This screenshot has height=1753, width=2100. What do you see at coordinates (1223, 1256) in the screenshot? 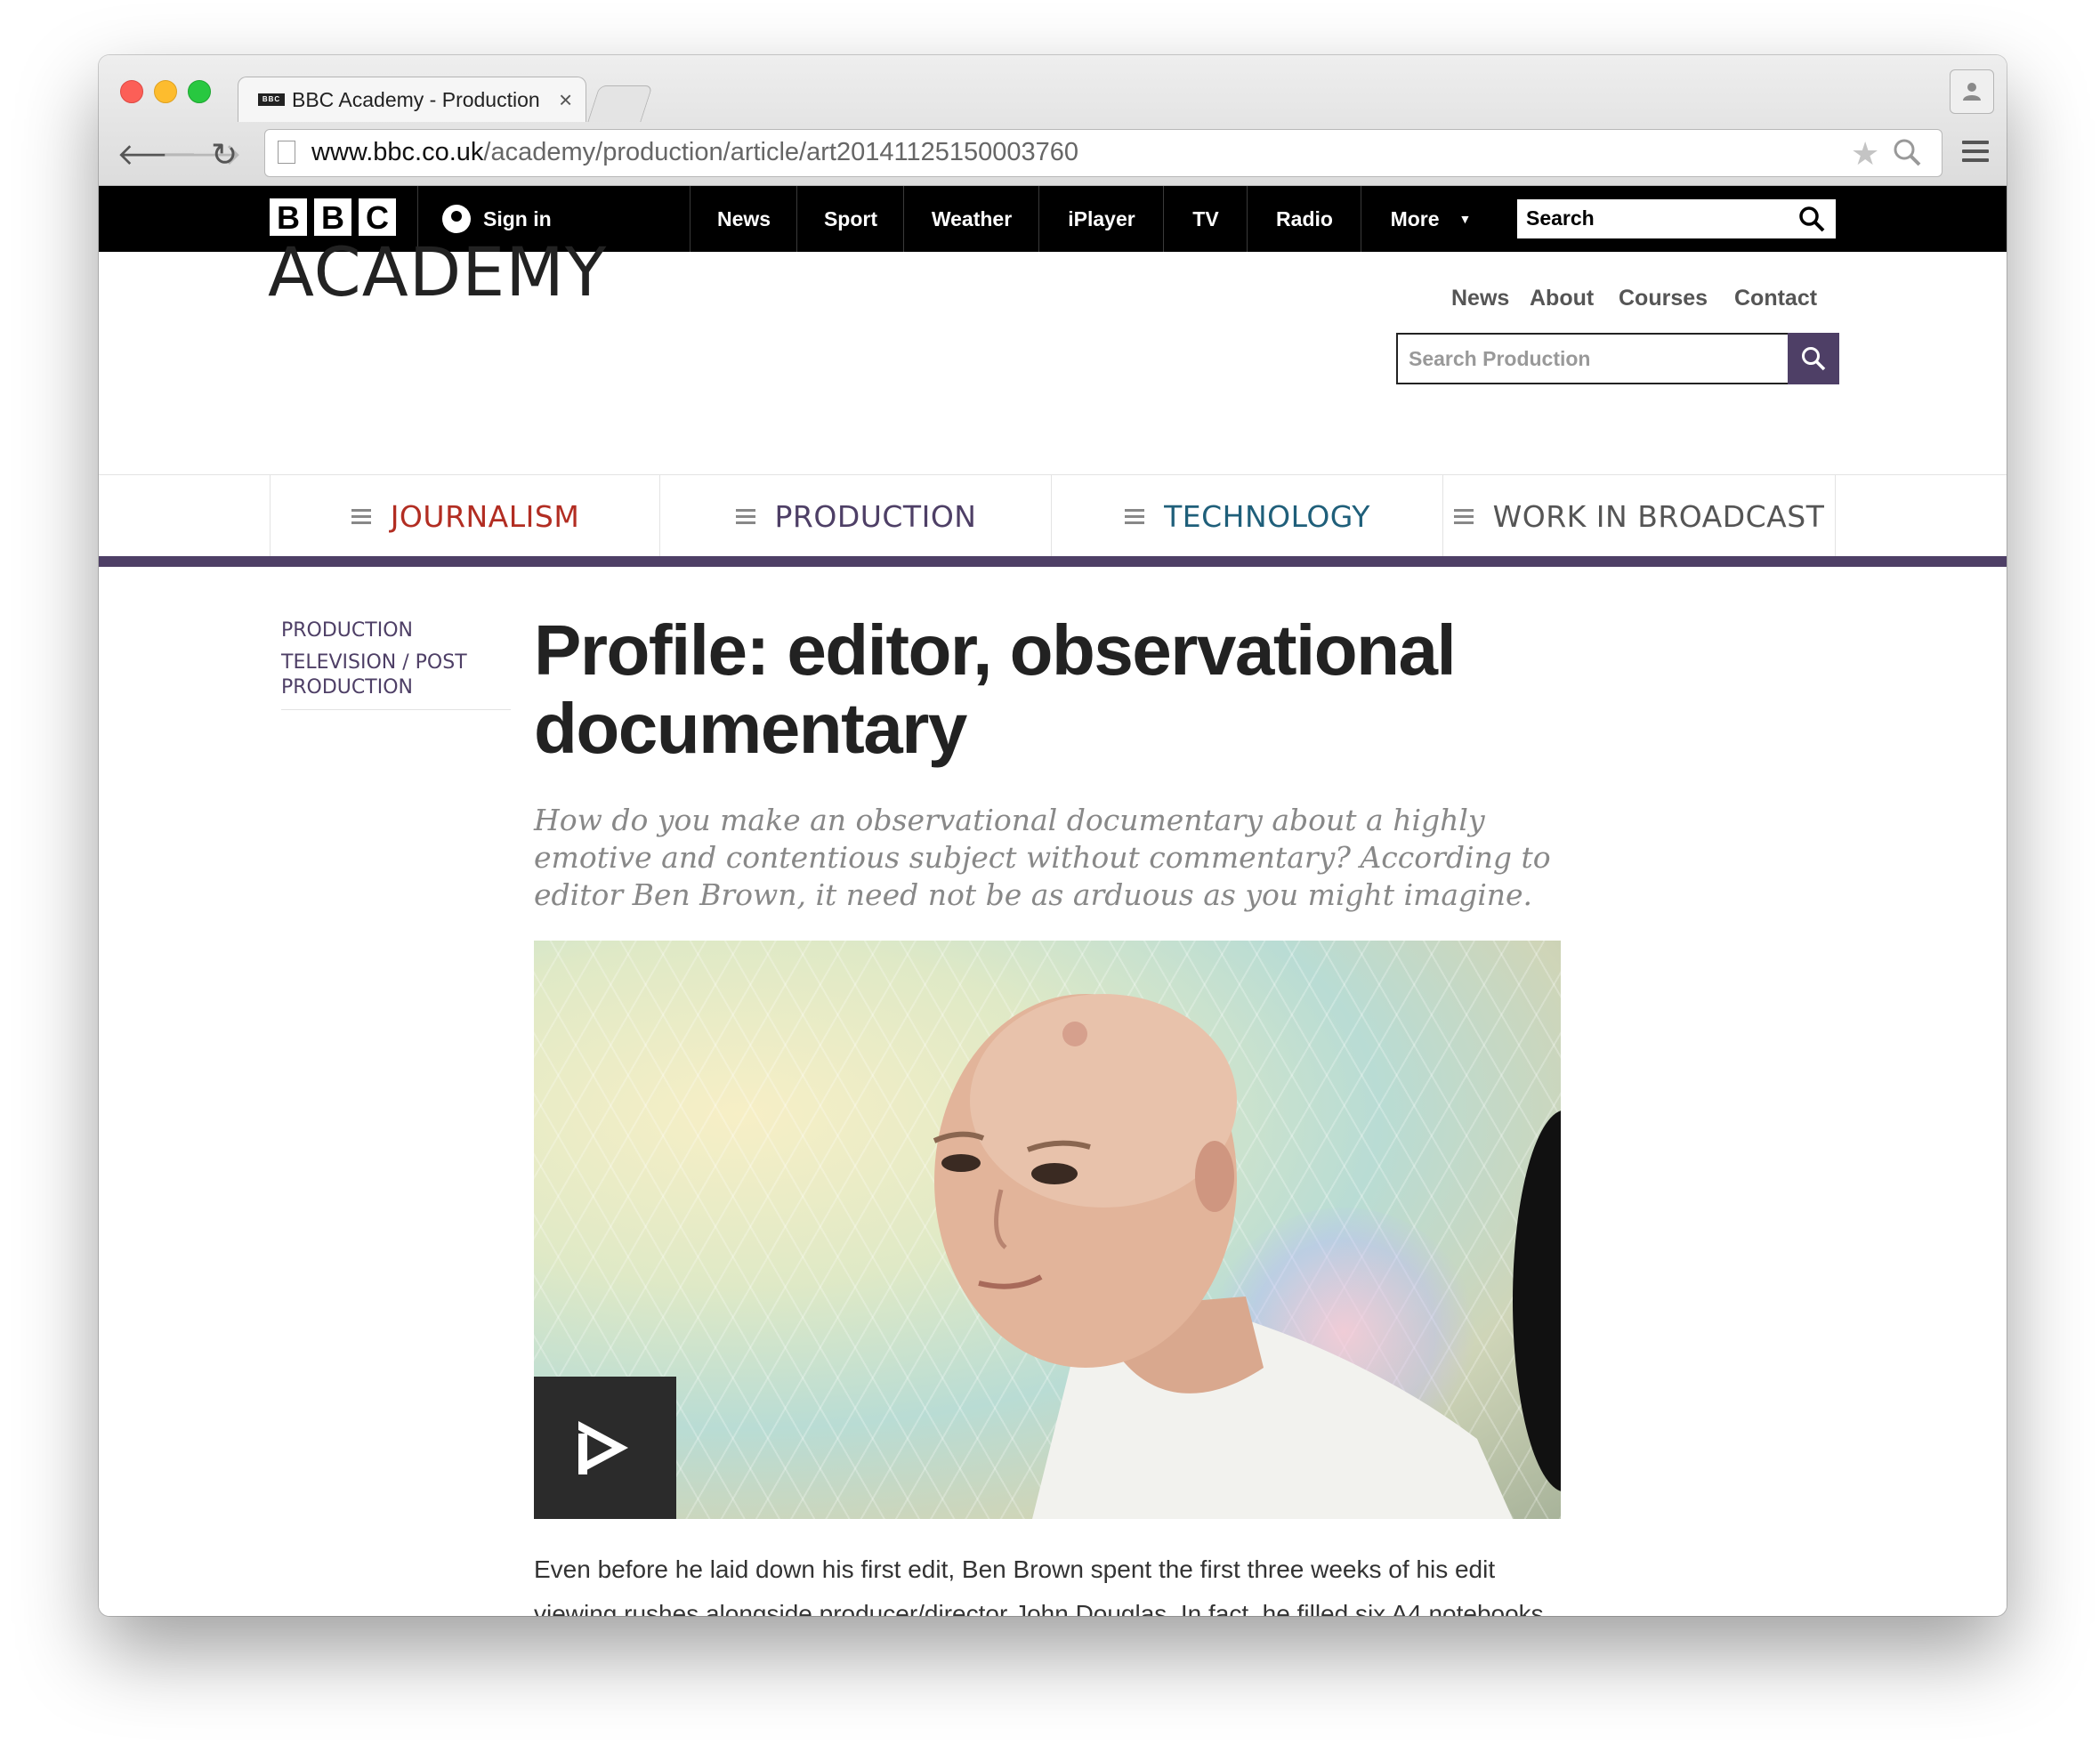
I see `portrait-figure` at bounding box center [1223, 1256].